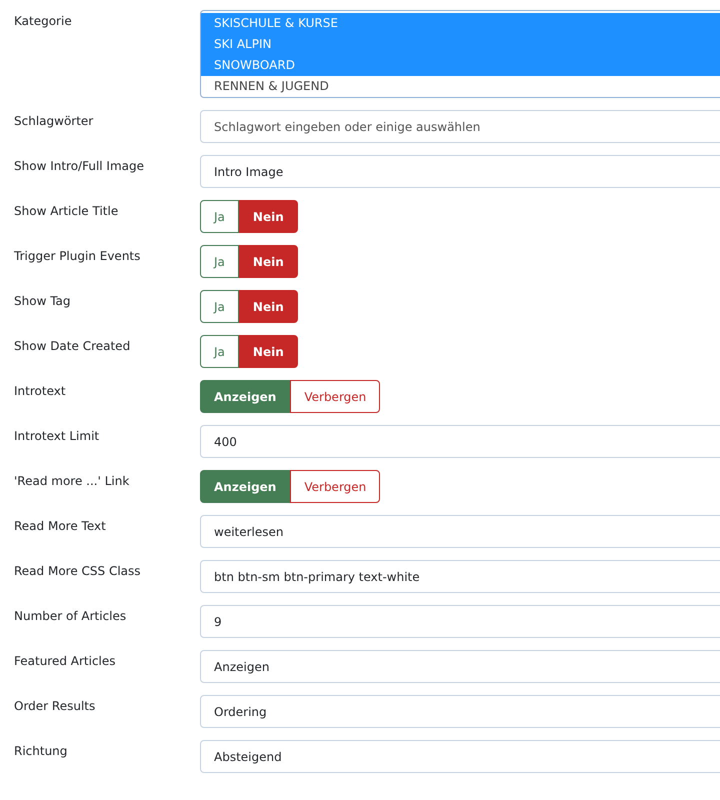 The width and height of the screenshot is (720, 800). I want to click on input-field: weiterlesen, so click(460, 531).